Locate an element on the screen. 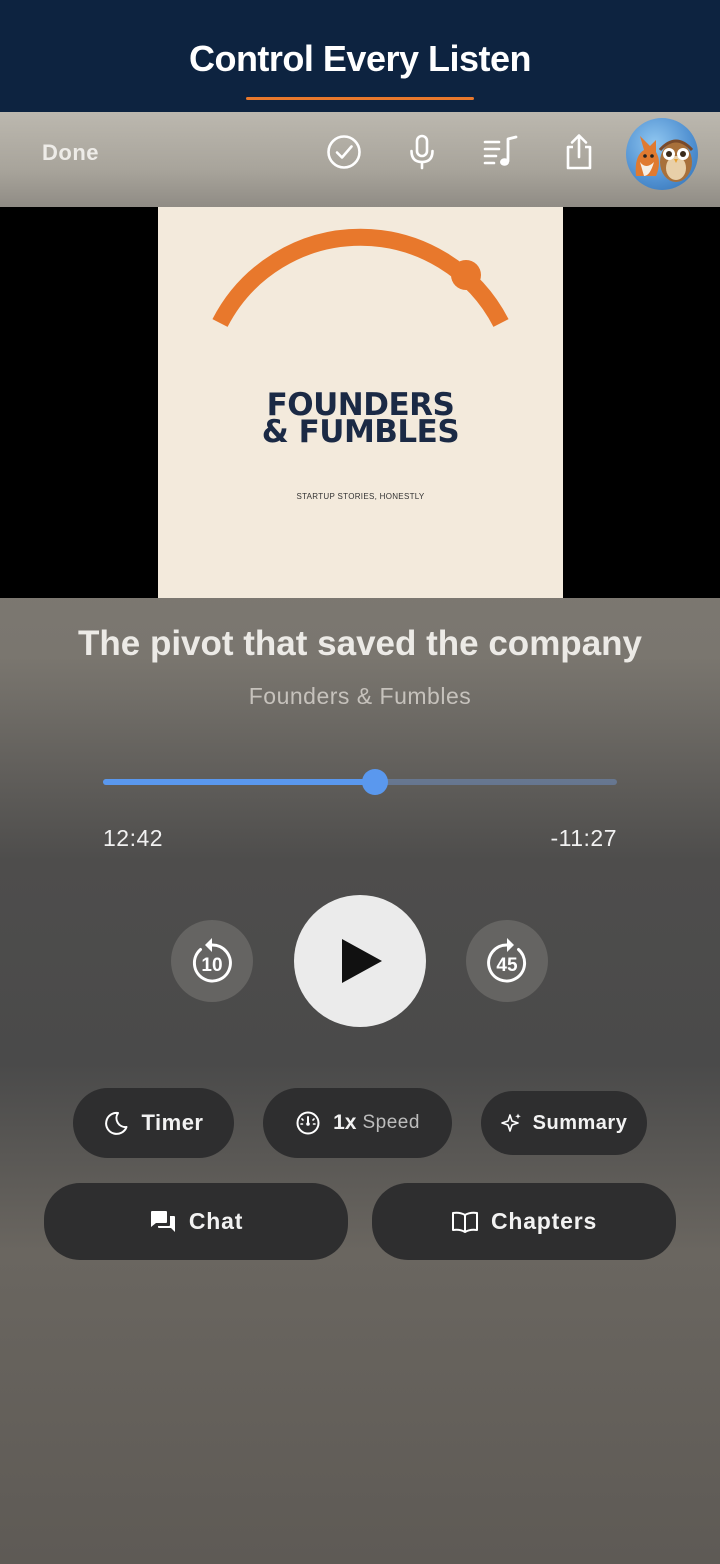  chat-button: Chat is located at coordinates (196, 1221).